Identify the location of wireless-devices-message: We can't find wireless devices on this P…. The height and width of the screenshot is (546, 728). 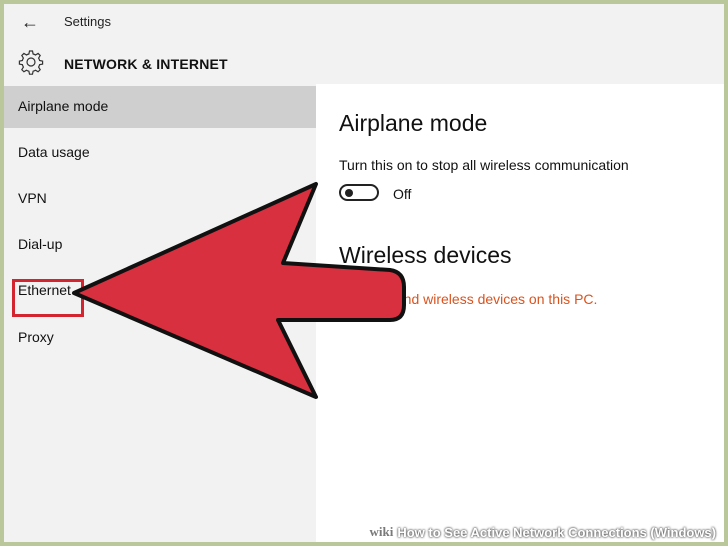
(468, 299).